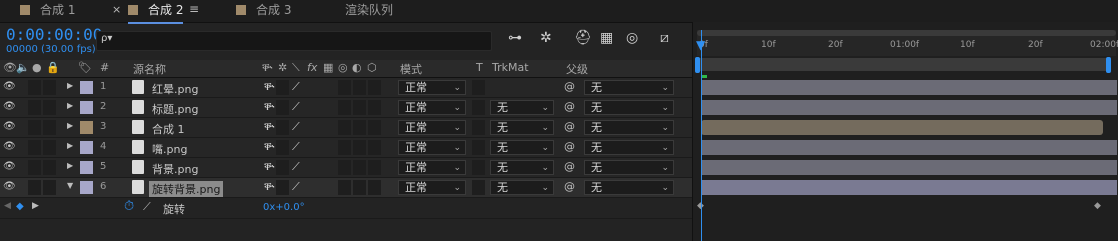 This screenshot has height=241, width=1118. I want to click on layer-row: 👁 ▼ 6 旋转背景.png ቝ ⟋ 正常 ⌄ 无 ⌄ @ 无 ⌄, so click(346, 188).